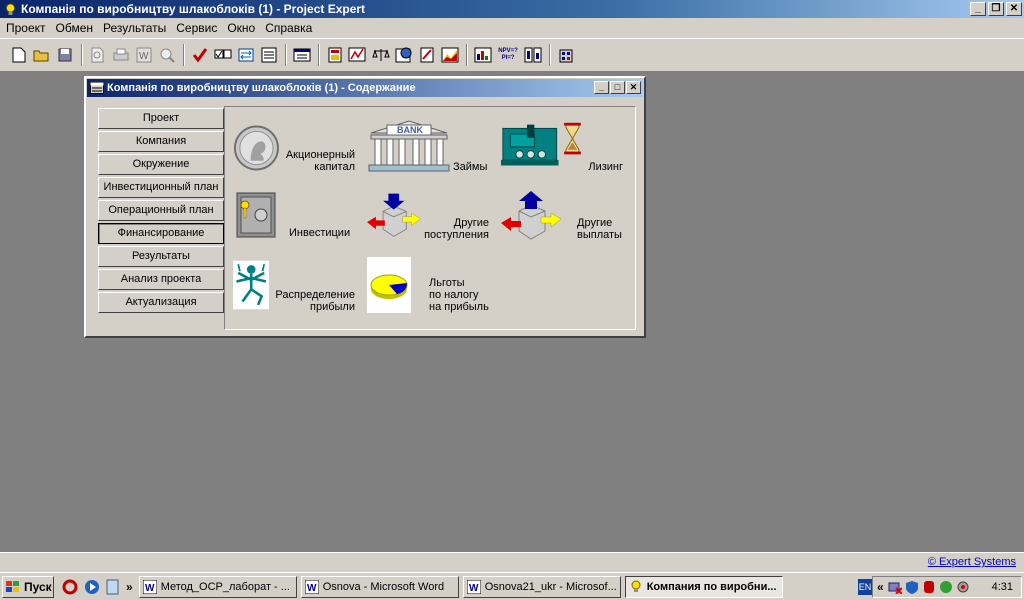 The height and width of the screenshot is (600, 1024). I want to click on toolbar: W NPV=? PI=?, so click(512, 55).